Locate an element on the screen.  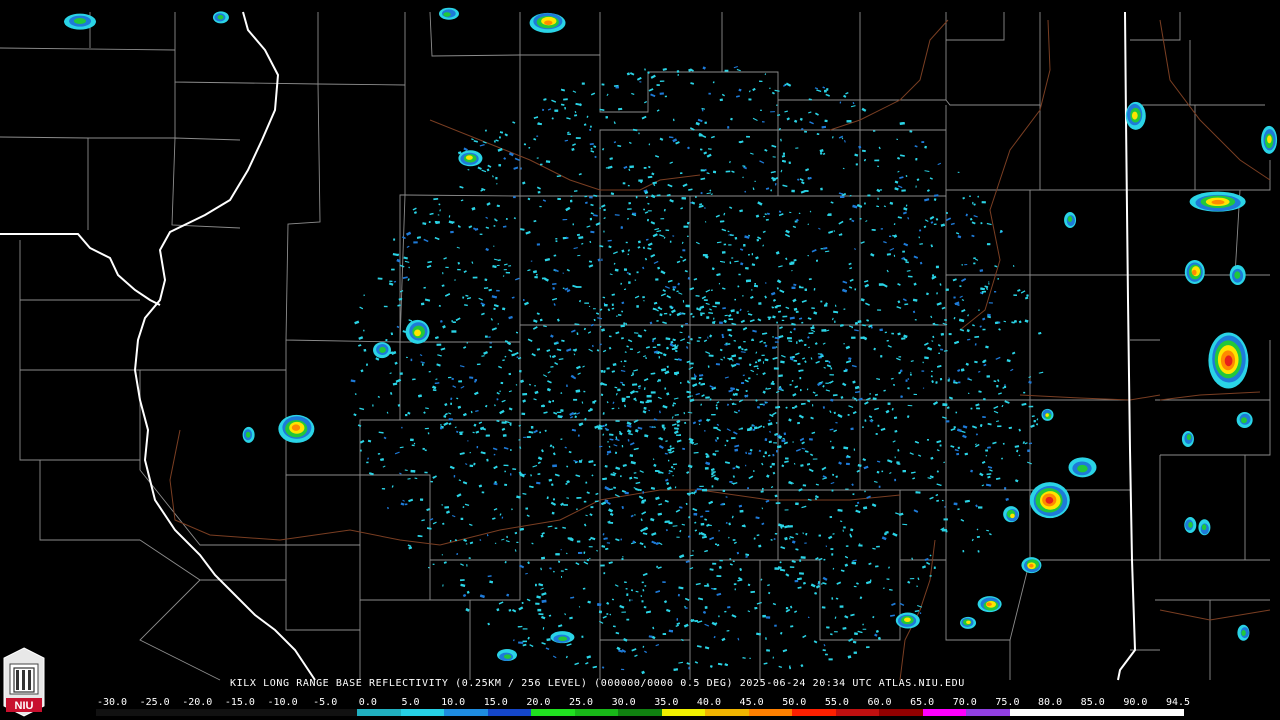
scale-label: 65.0 is located at coordinates (922, 702).